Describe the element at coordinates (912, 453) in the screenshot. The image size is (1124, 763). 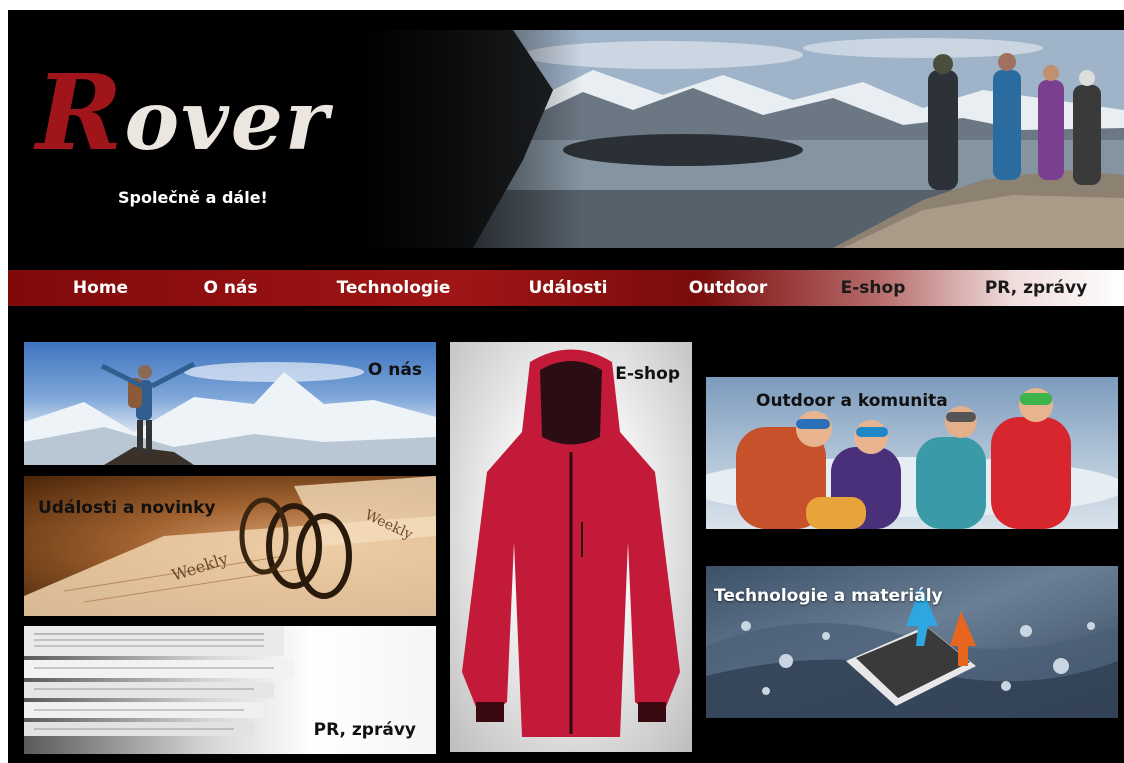
I see `tile-outdoor: Outdoor a komunita` at that location.